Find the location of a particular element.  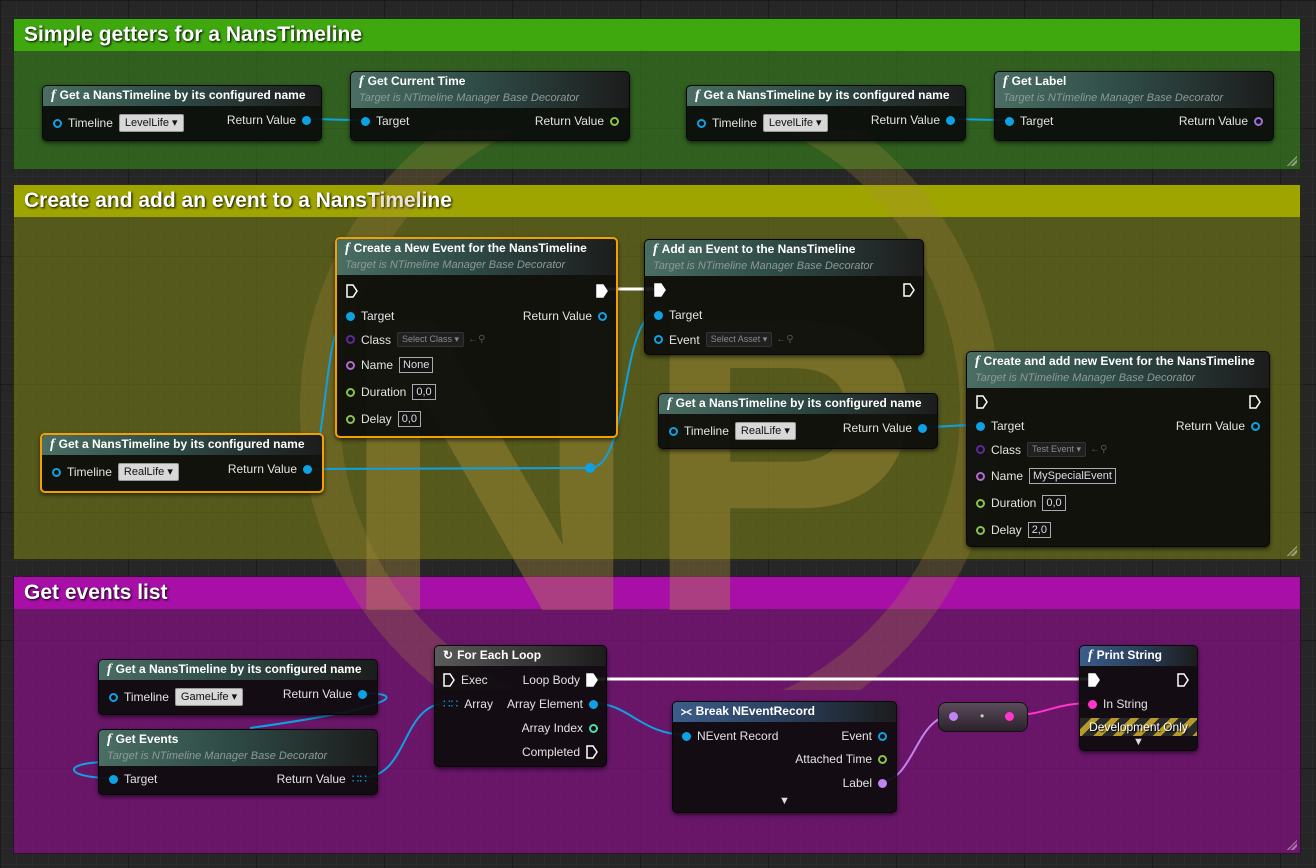

return-value-pin: Return Value ∷∷ is located at coordinates (322, 779).